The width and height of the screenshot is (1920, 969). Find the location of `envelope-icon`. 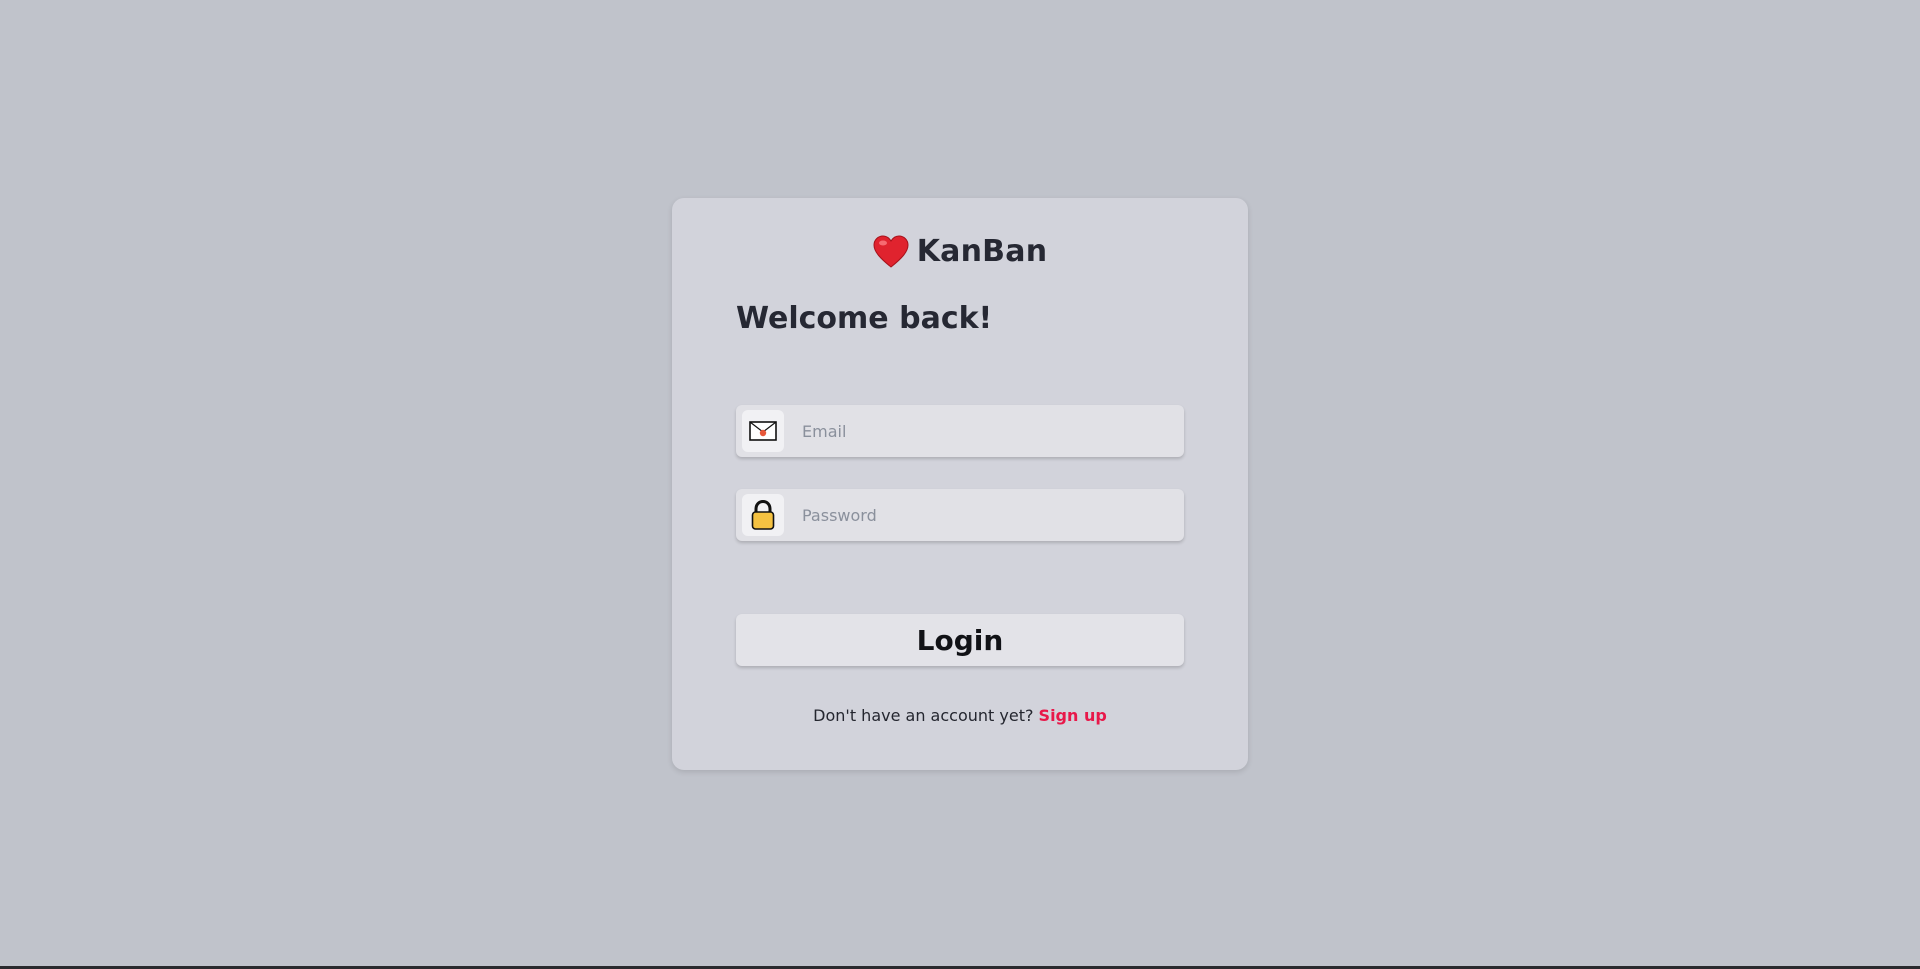

envelope-icon is located at coordinates (763, 431).